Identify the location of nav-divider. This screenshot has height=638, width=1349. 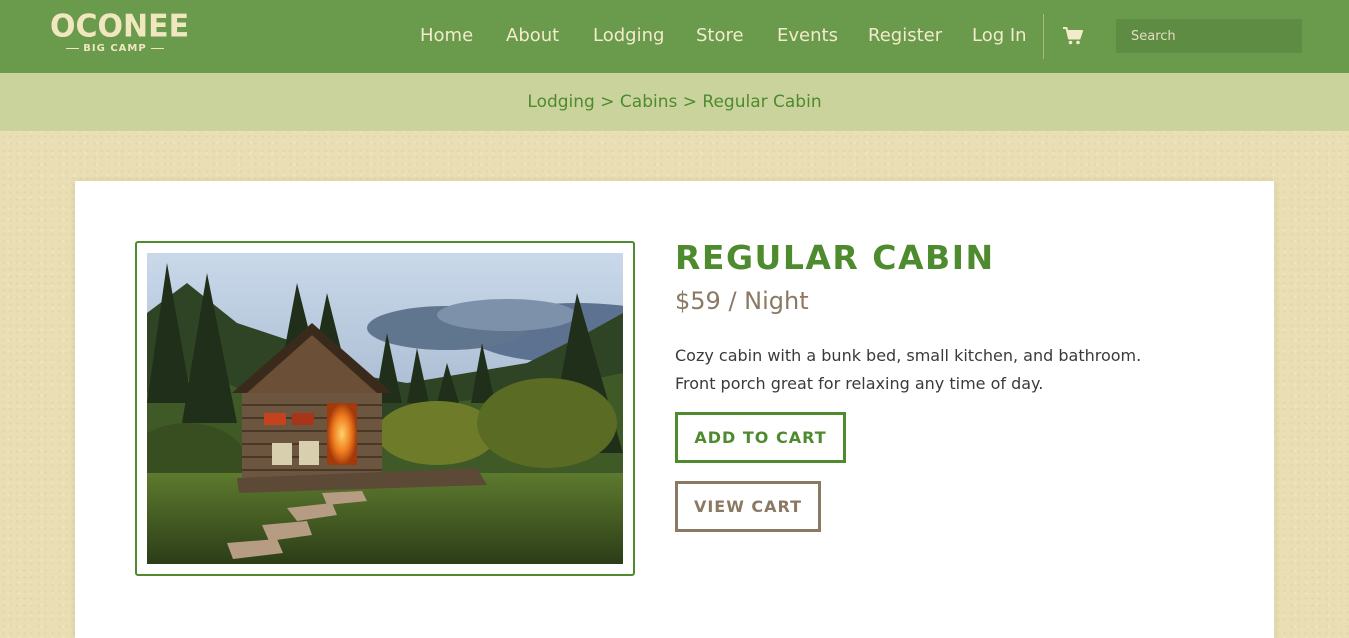
(1043, 36).